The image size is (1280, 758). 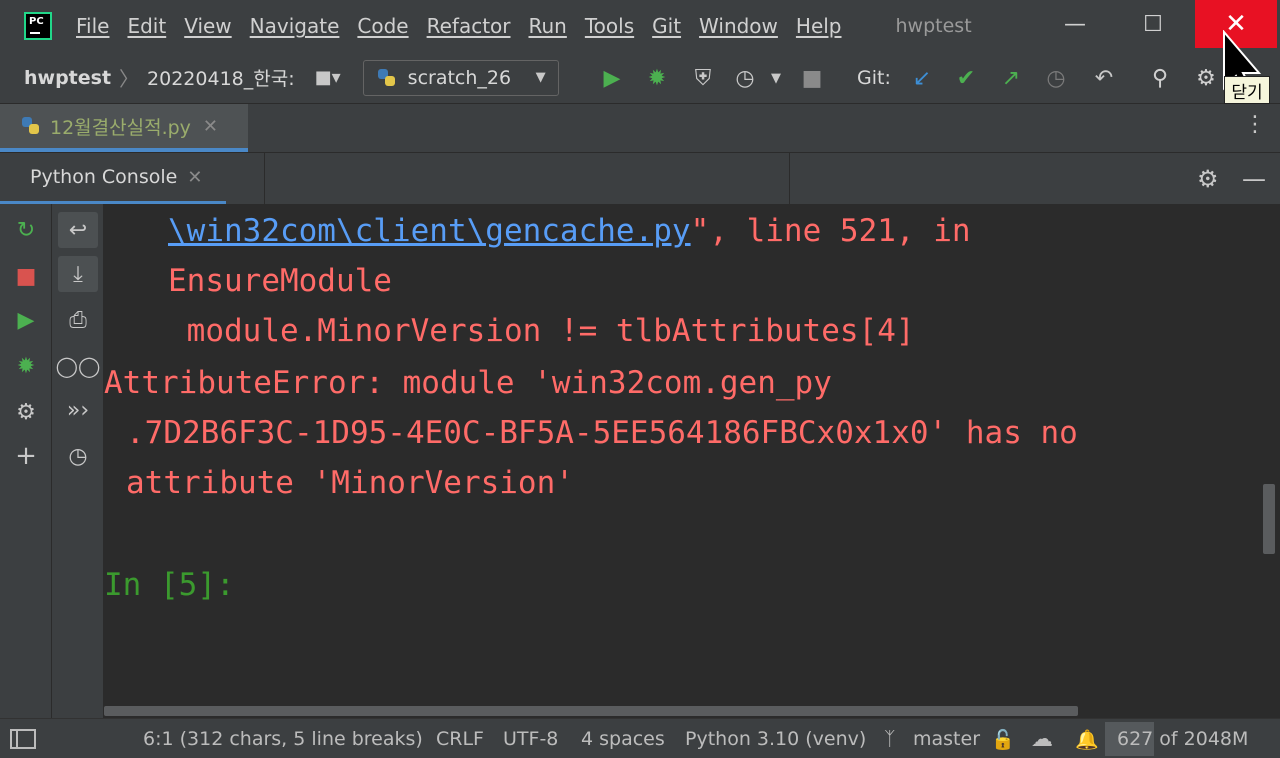 What do you see at coordinates (1153, 24) in the screenshot?
I see `maximize-button: ☐` at bounding box center [1153, 24].